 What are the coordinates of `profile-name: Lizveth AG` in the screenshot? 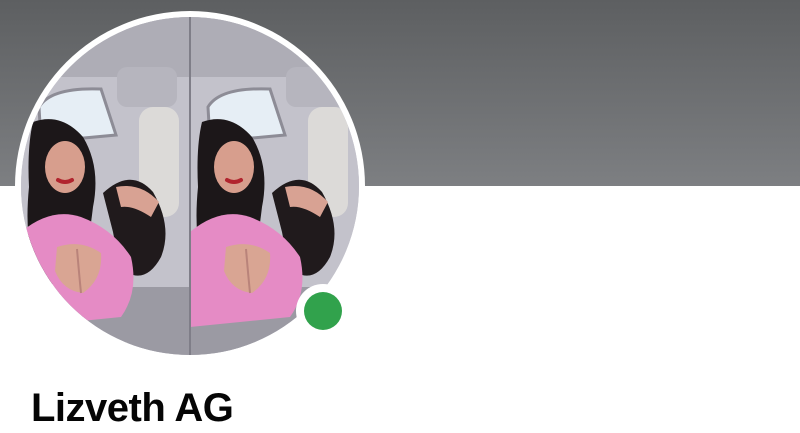 It's located at (132, 408).